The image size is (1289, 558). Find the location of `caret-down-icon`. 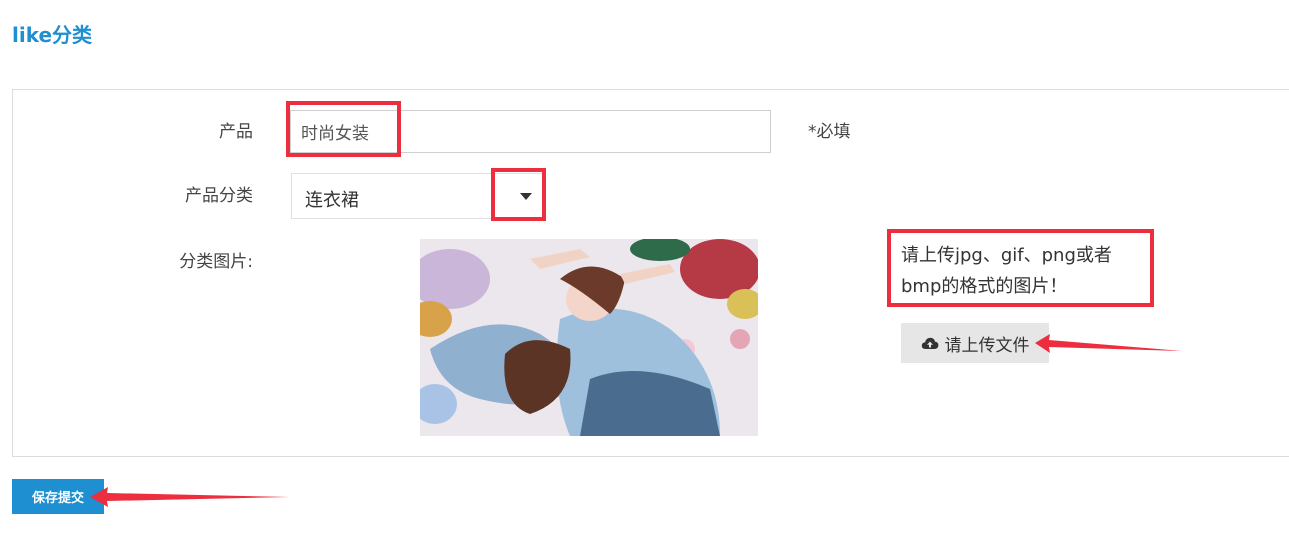

caret-down-icon is located at coordinates (526, 196).